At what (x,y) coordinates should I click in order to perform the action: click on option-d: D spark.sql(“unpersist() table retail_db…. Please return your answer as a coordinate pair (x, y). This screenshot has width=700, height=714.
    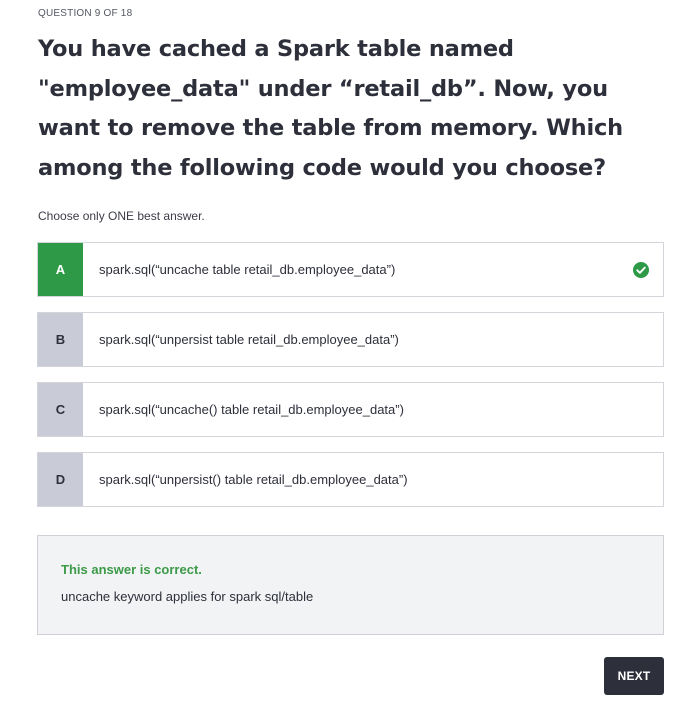
    Looking at the image, I should click on (350, 479).